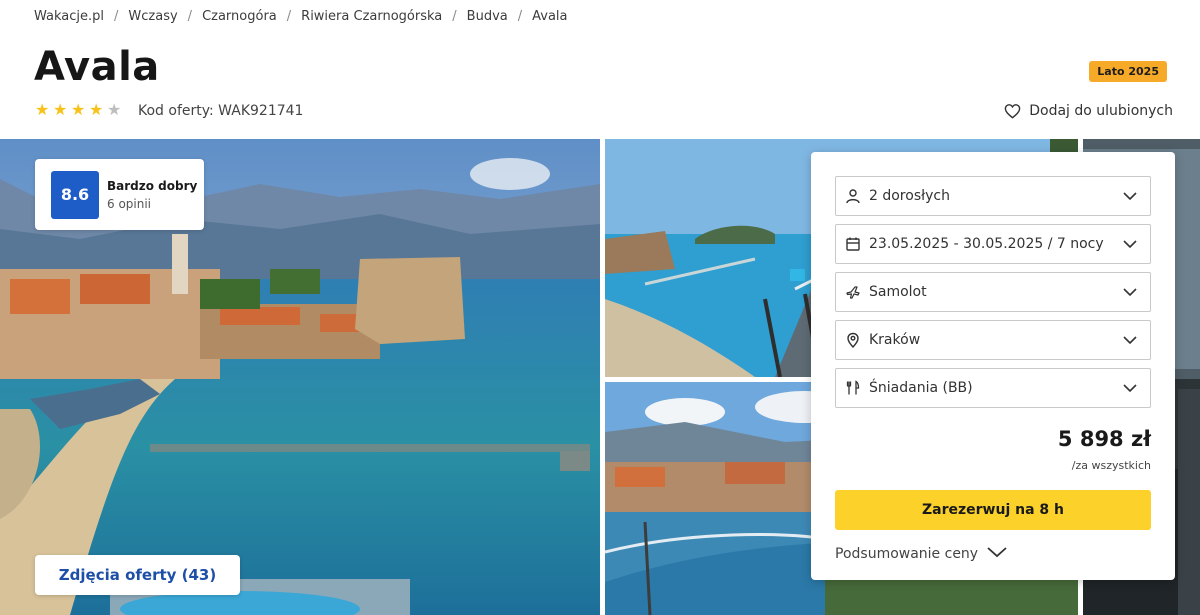 Image resolution: width=1200 pixels, height=615 pixels. I want to click on page-title: Avala, so click(97, 67).